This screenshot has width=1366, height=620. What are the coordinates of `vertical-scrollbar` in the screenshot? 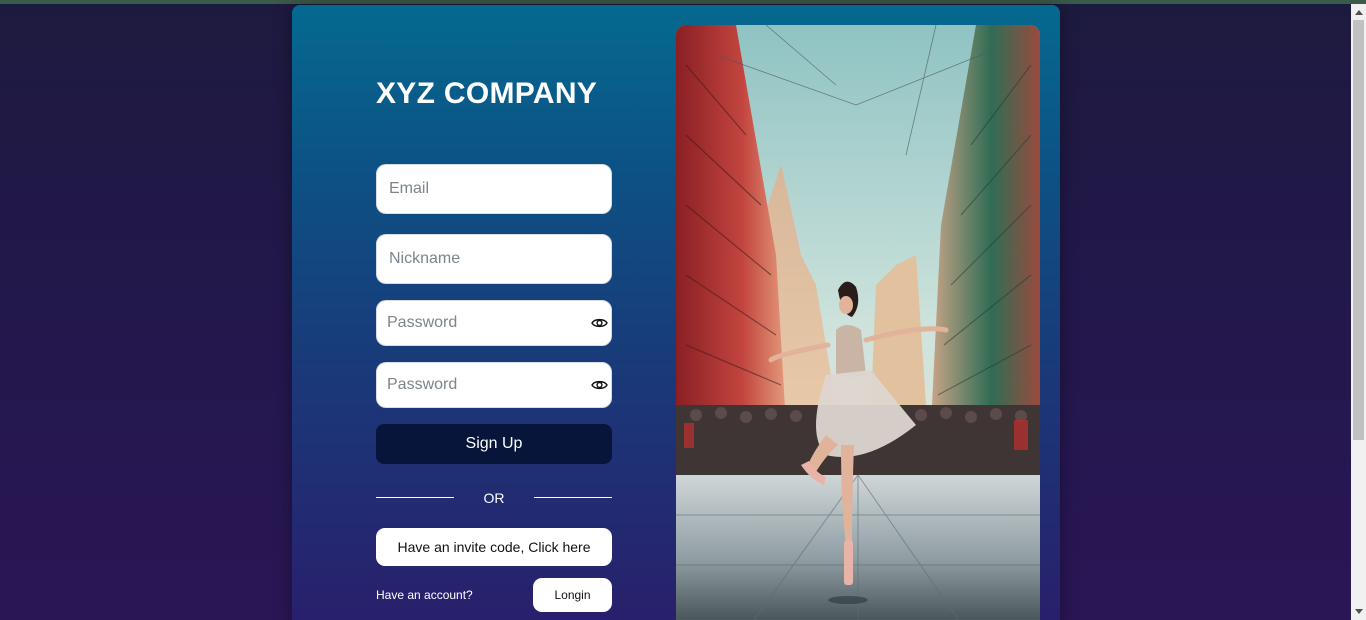 It's located at (1358, 312).